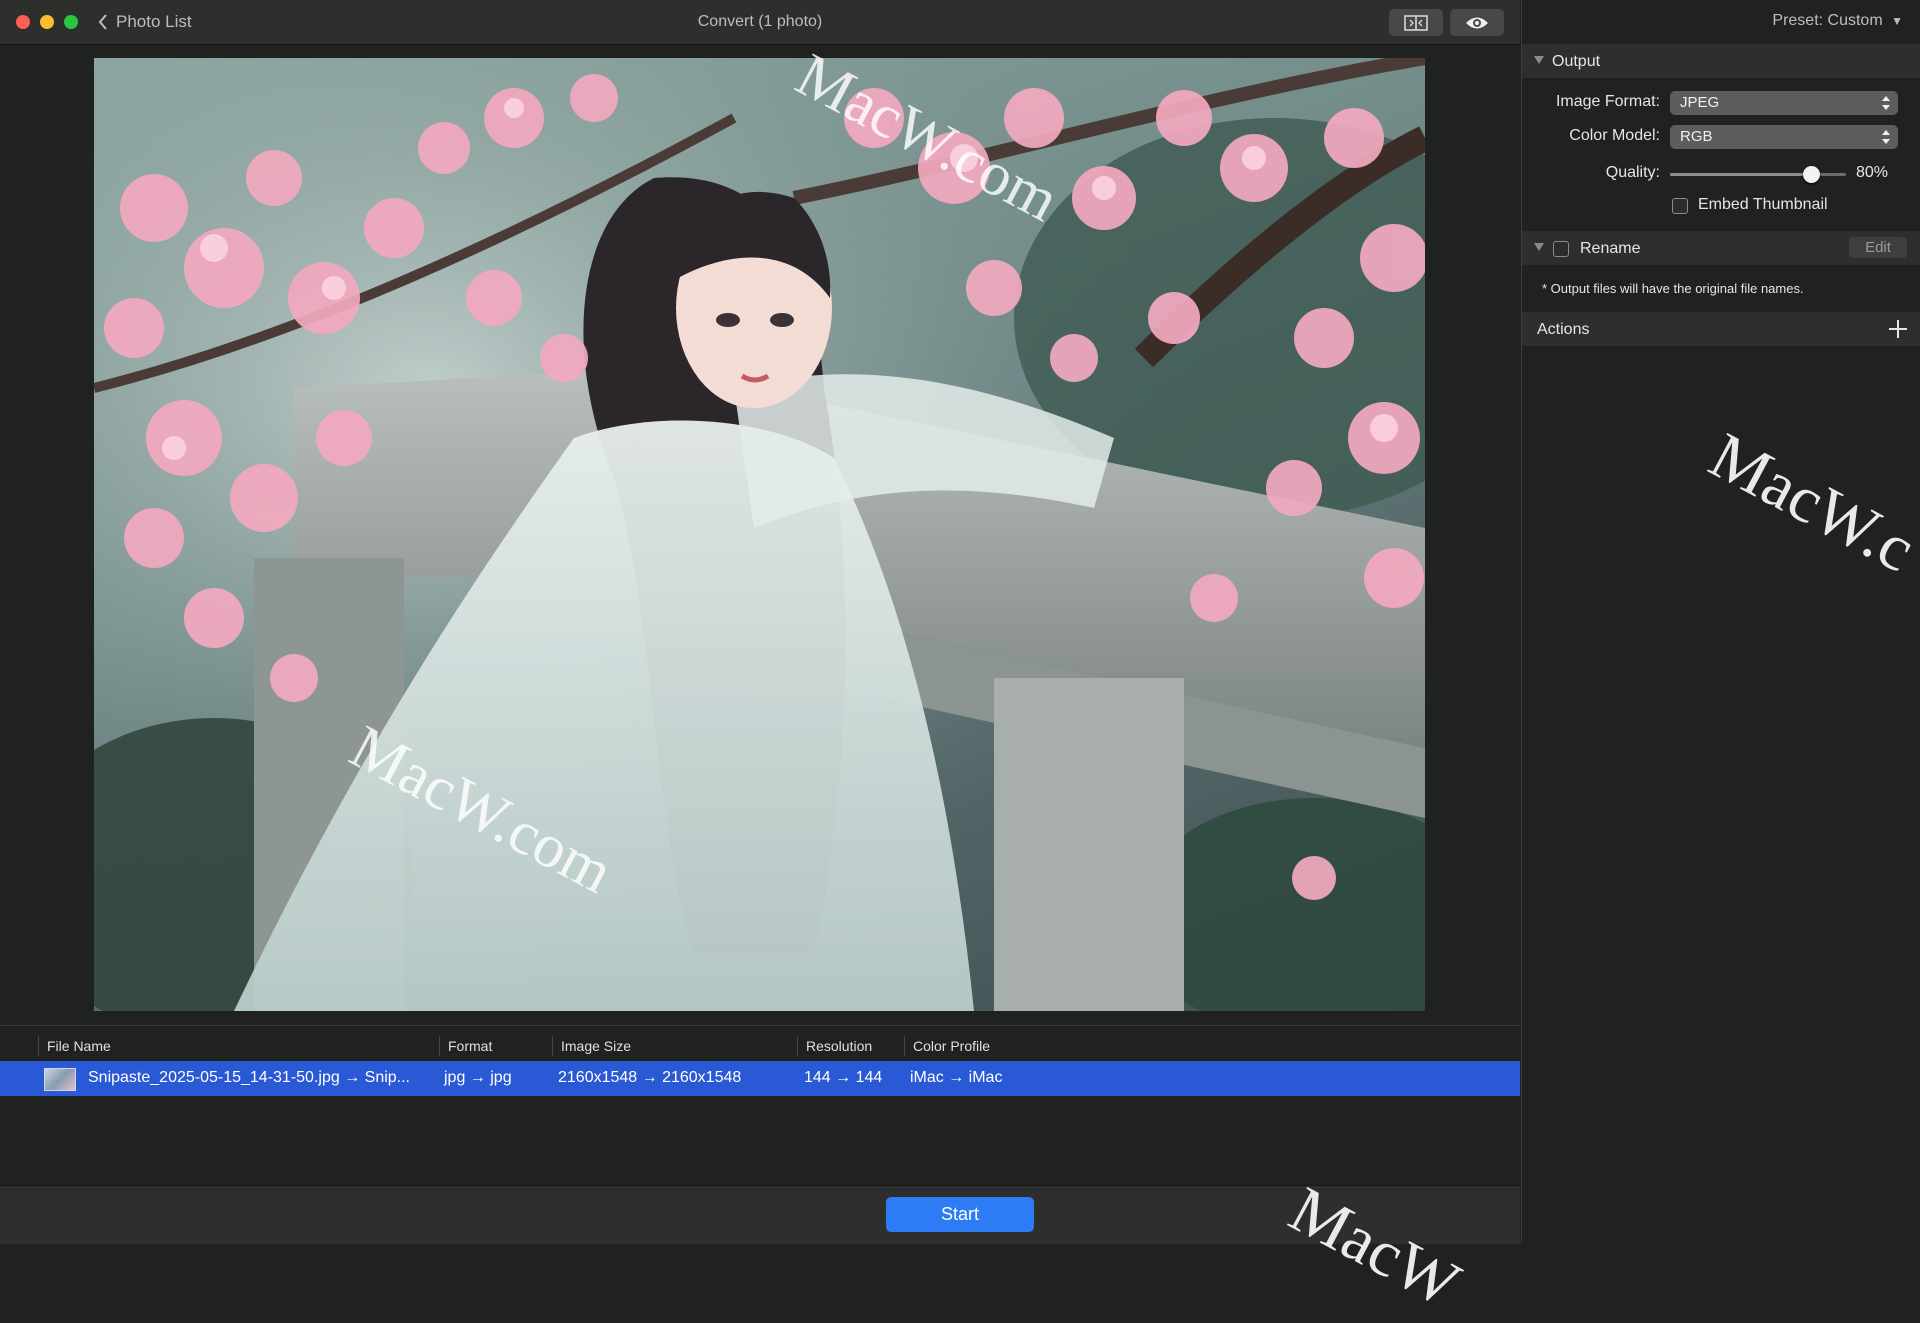 The width and height of the screenshot is (1920, 1323). Describe the element at coordinates (1784, 103) in the screenshot. I see `image-format-select: JPEG` at that location.